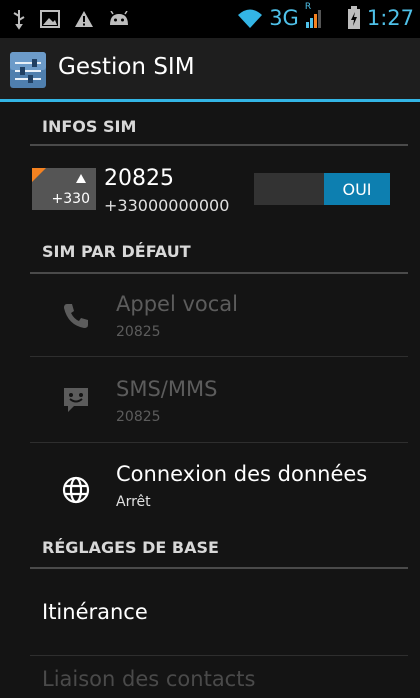  I want to click on signal-wrapper: R, so click(314, 16).